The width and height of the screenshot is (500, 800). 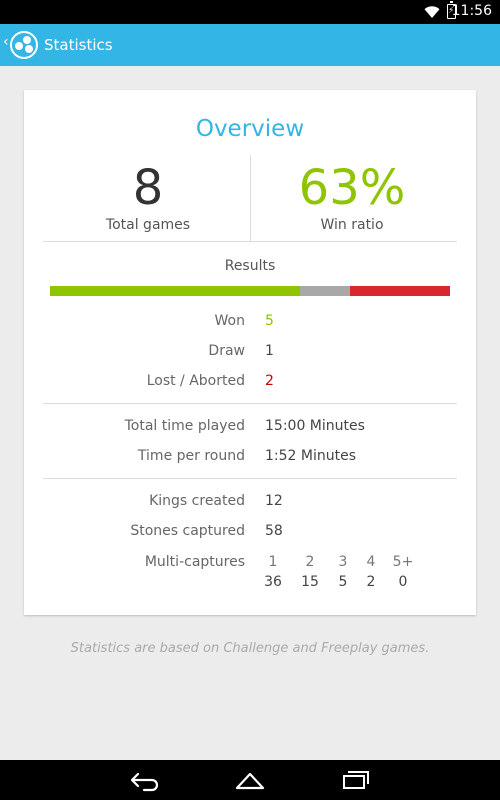 What do you see at coordinates (432, 13) in the screenshot?
I see `wifi-icon` at bounding box center [432, 13].